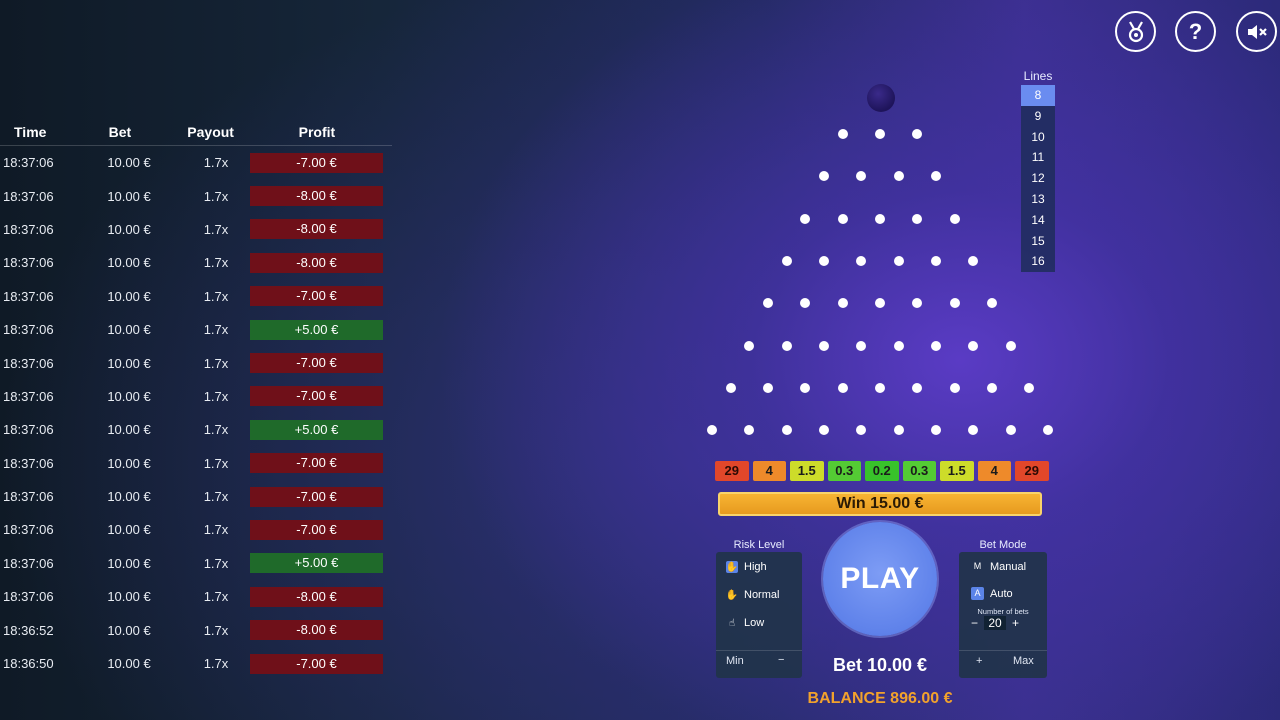 The image size is (1280, 720). Describe the element at coordinates (1038, 262) in the screenshot. I see `lines-option-16: 16` at that location.